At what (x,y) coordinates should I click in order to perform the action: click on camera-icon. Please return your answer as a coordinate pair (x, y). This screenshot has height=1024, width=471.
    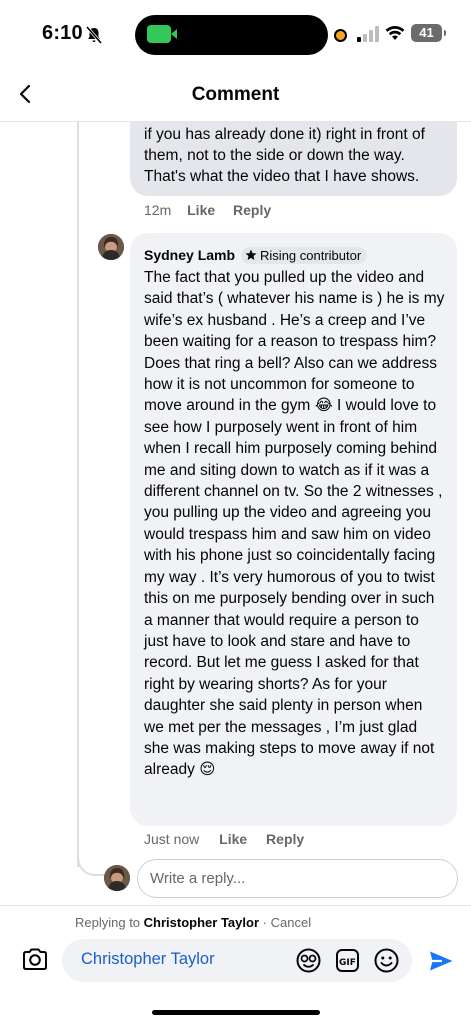
    Looking at the image, I should click on (35, 959).